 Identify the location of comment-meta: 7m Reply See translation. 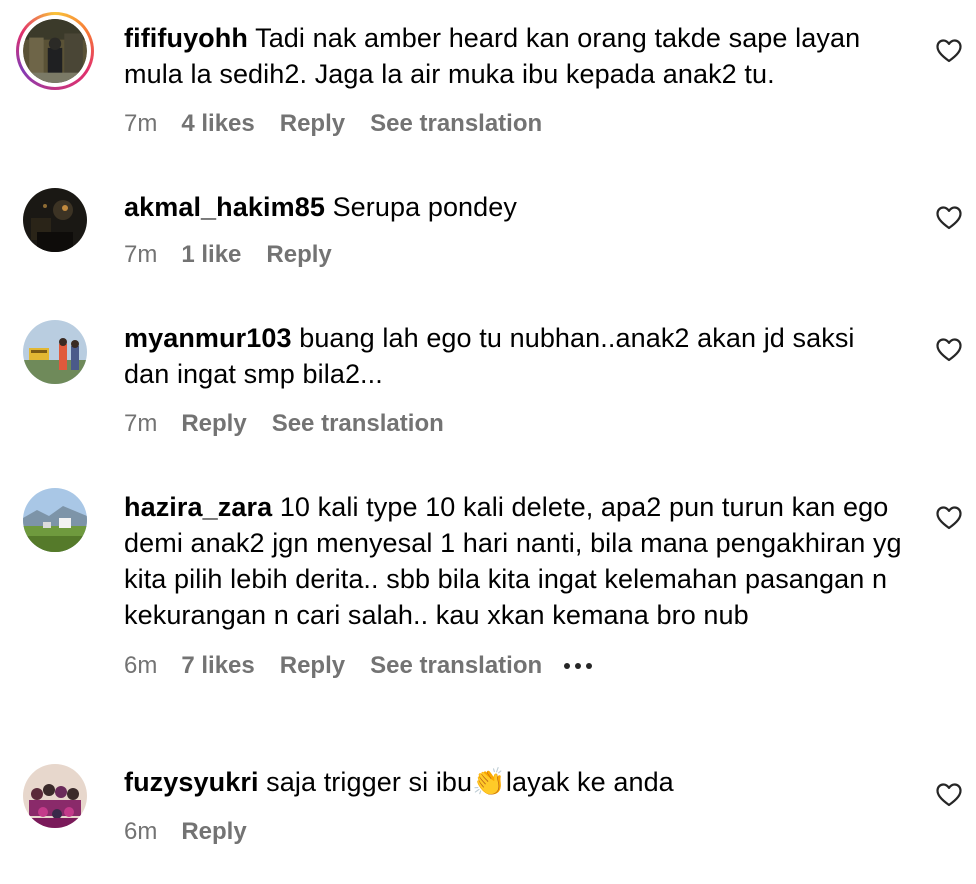
(514, 424).